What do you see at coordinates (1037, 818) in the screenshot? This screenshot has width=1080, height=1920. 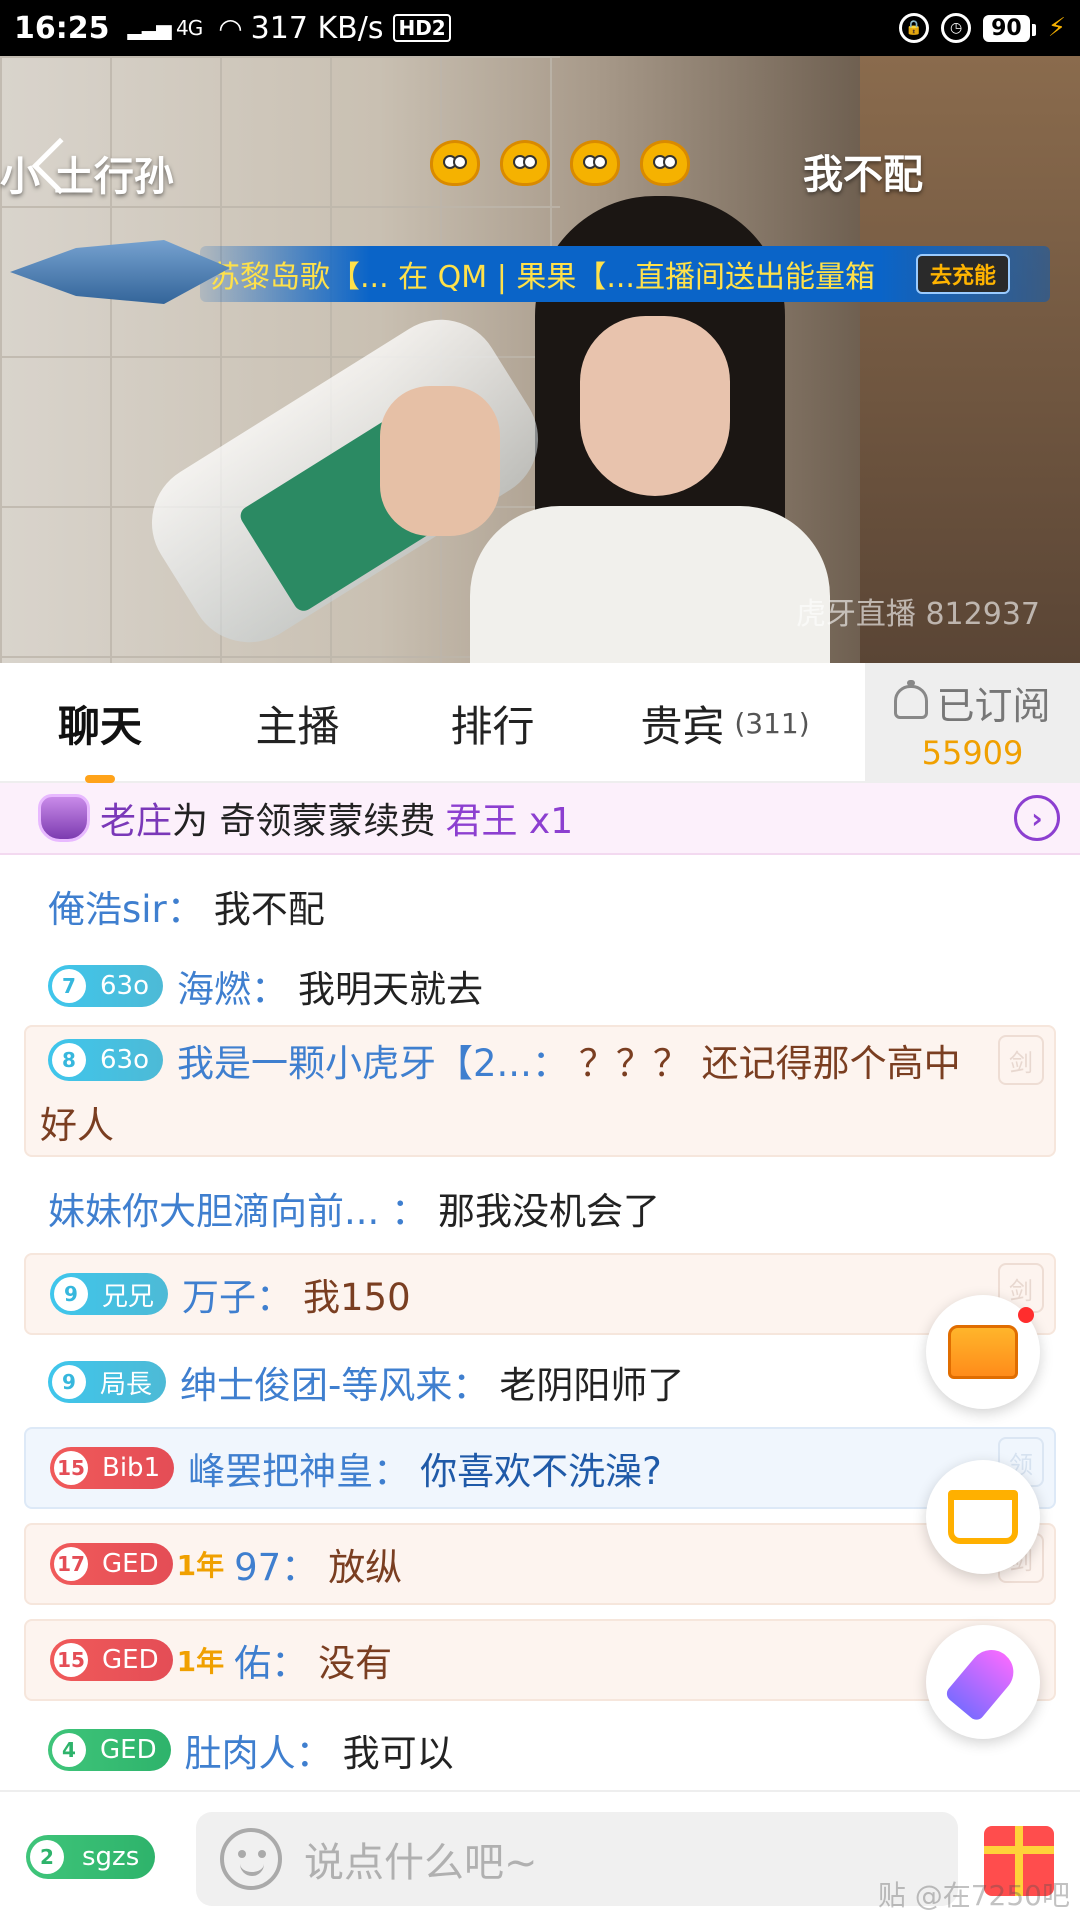 I see `chevron-right-icon: ›` at bounding box center [1037, 818].